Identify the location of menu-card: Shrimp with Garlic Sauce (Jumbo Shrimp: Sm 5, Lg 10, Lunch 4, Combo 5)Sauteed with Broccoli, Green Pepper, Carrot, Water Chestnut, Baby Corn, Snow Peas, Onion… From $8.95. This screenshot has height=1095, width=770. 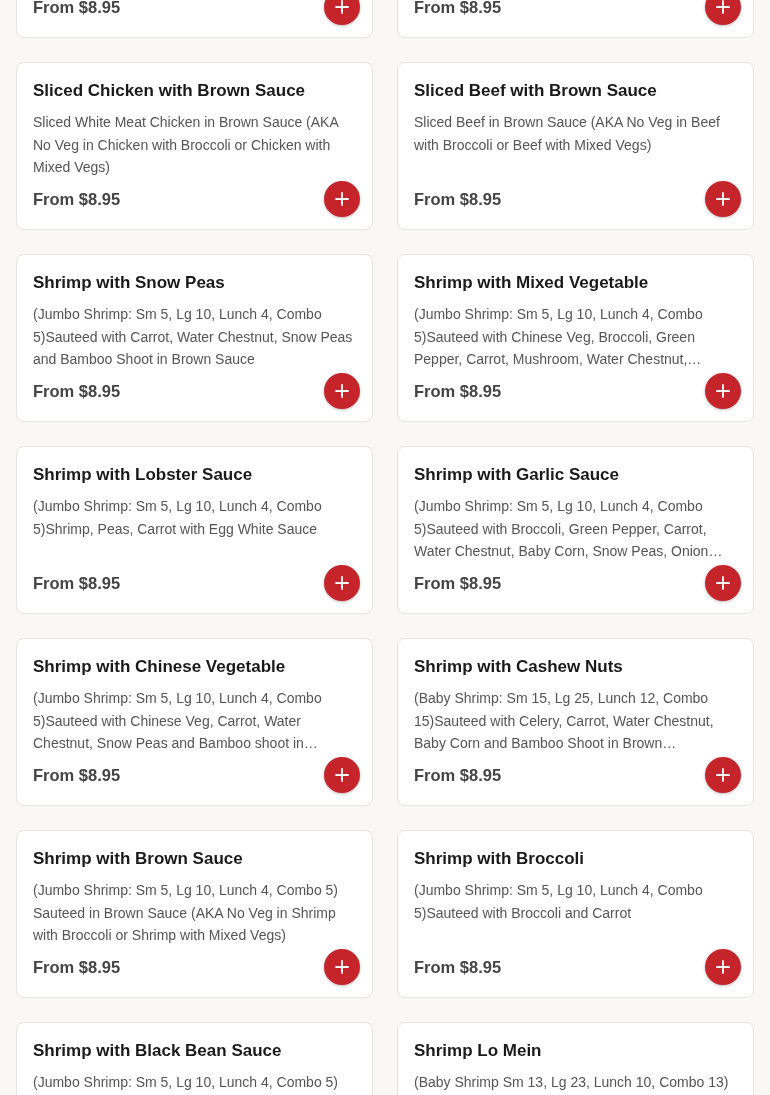
(575, 530).